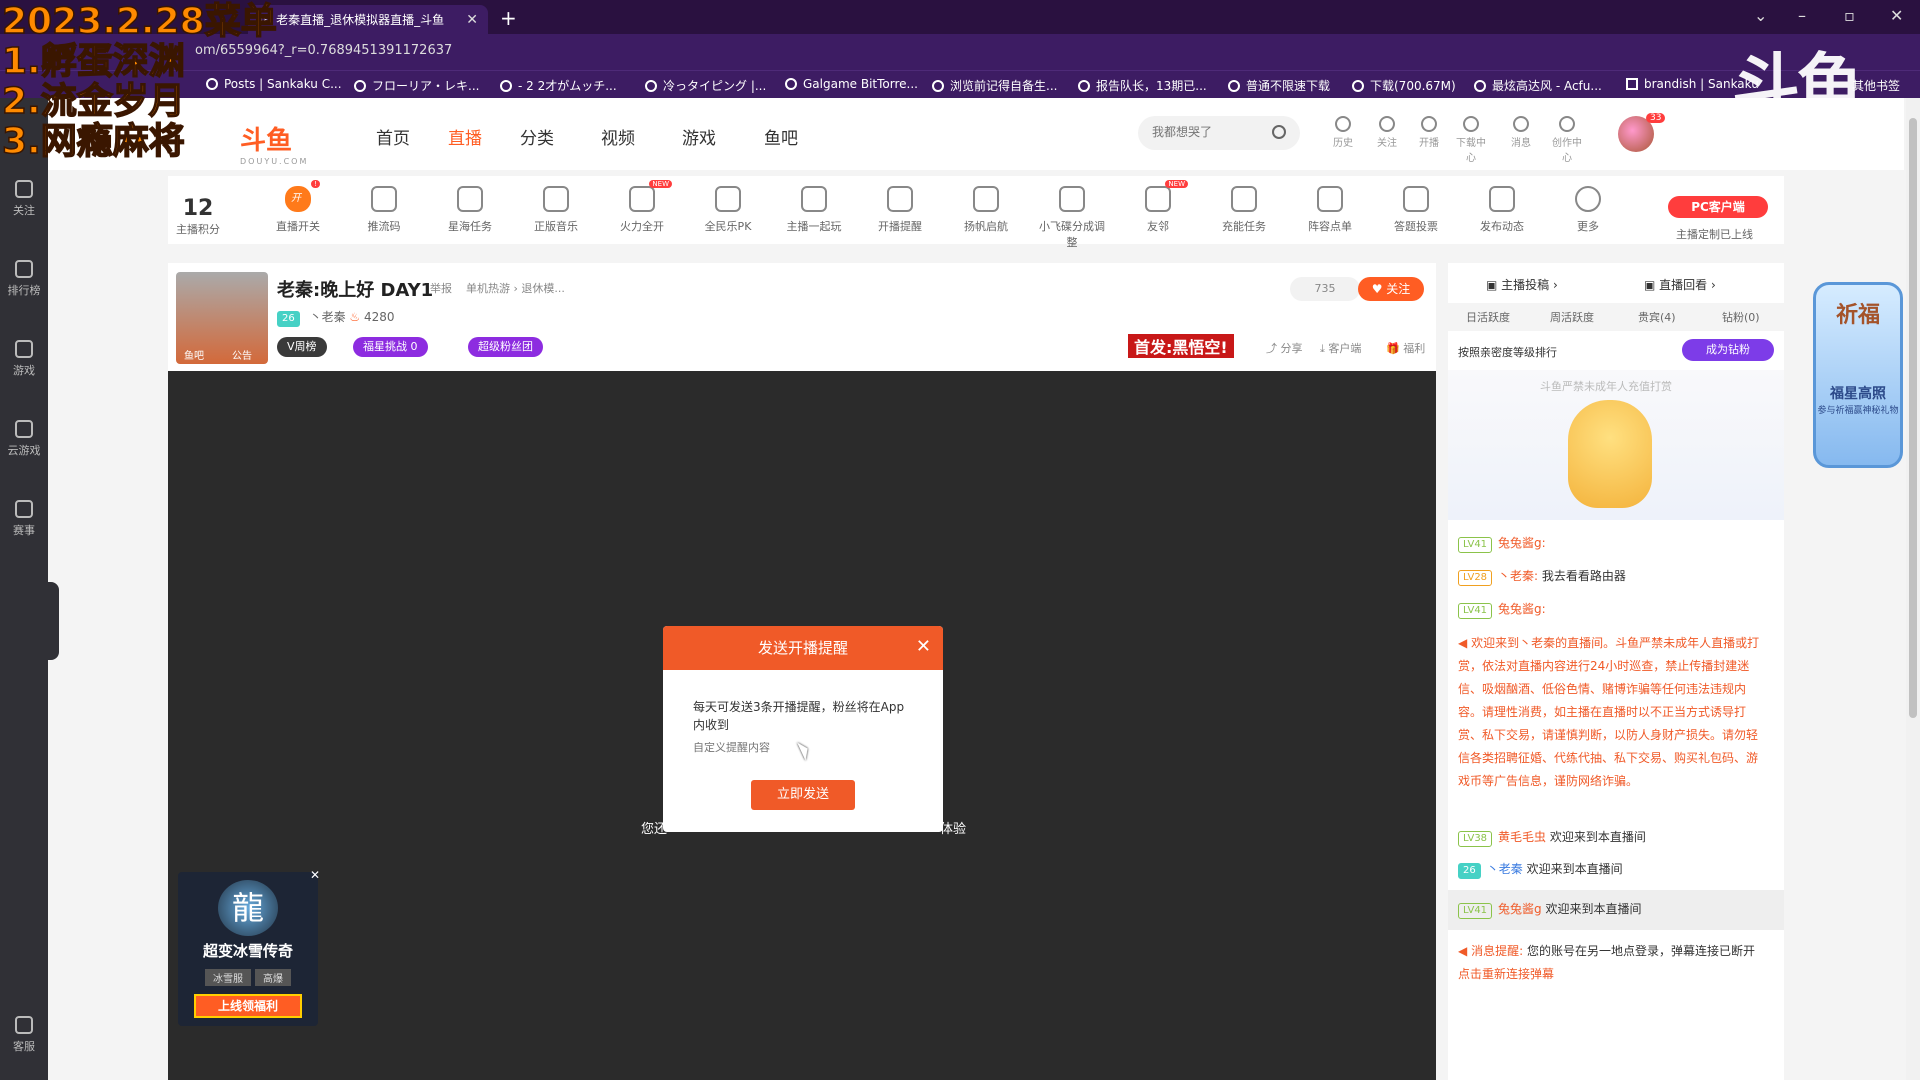 The height and width of the screenshot is (1080, 1920). What do you see at coordinates (1244, 210) in the screenshot?
I see `tool-charge-tasks: 充能任务` at bounding box center [1244, 210].